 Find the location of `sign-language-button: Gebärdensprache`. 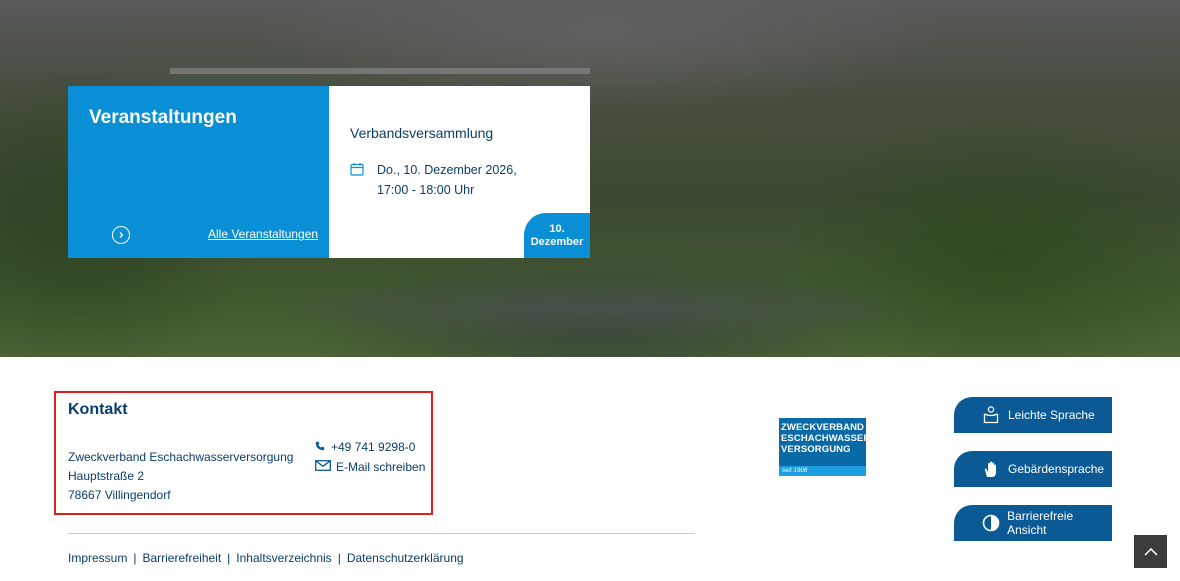

sign-language-button: Gebärdensprache is located at coordinates (1033, 469).